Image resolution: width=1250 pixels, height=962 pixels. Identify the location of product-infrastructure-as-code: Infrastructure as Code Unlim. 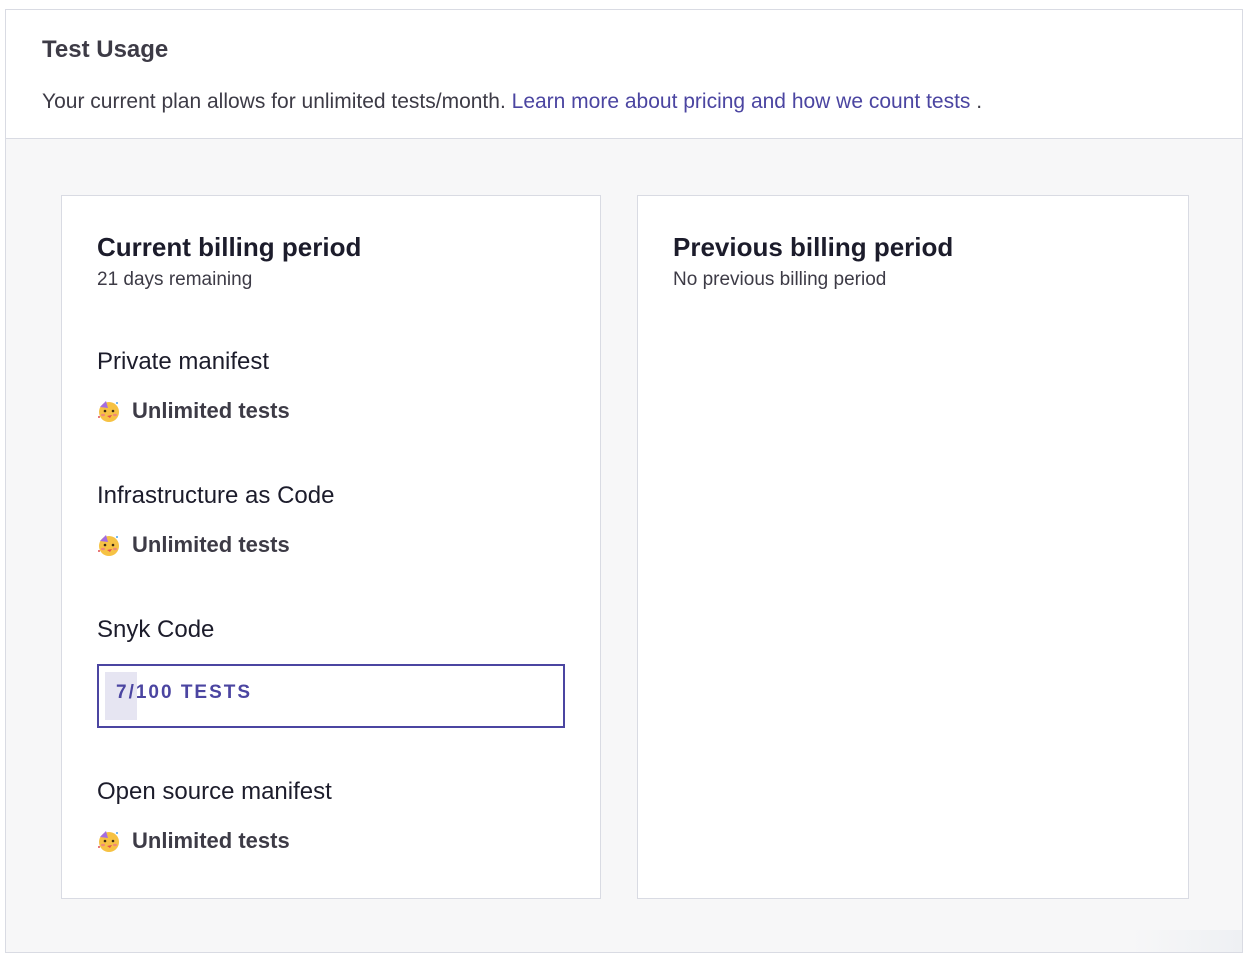
(215, 520).